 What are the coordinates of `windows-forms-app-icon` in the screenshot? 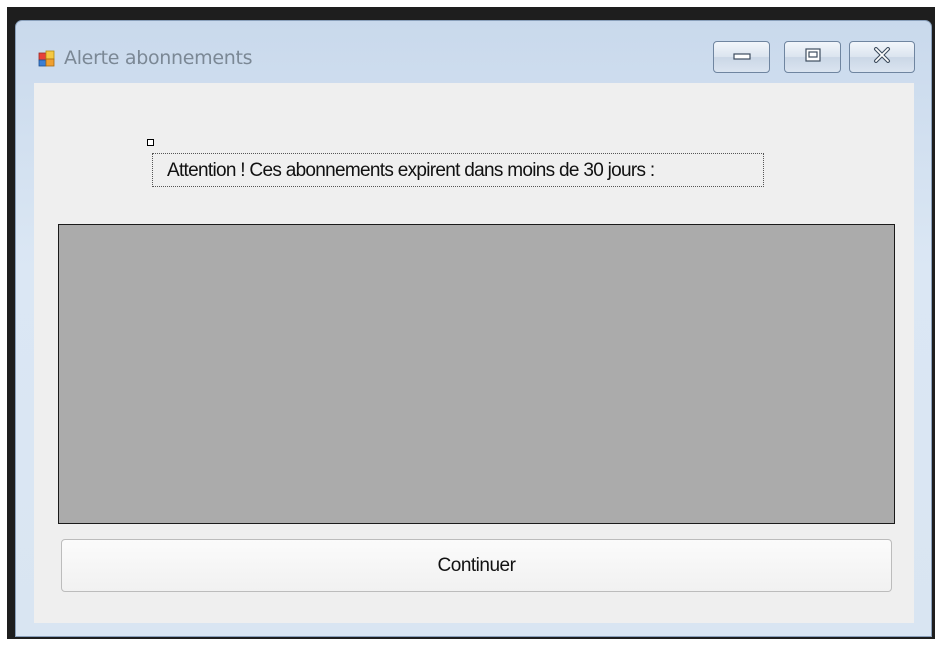 It's located at (47, 59).